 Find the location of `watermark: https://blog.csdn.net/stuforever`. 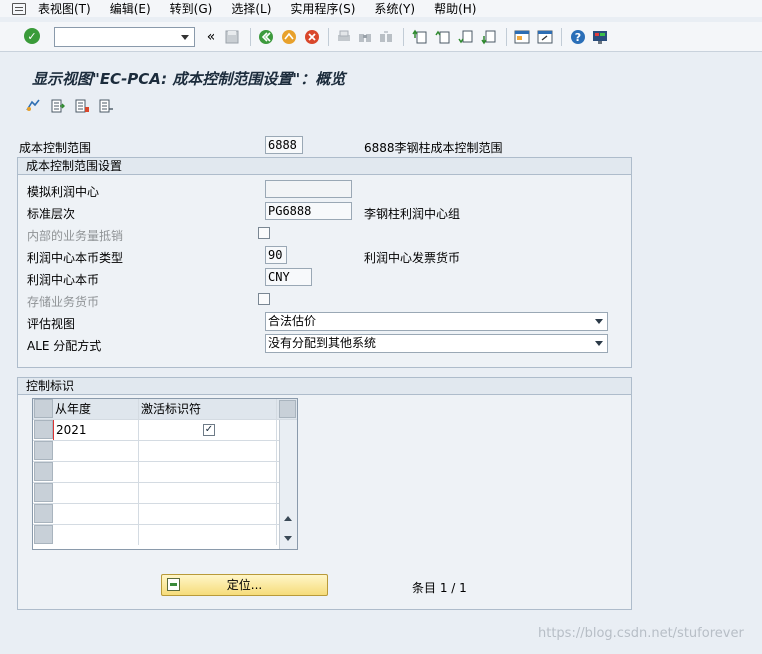

watermark: https://blog.csdn.net/stuforever is located at coordinates (641, 633).